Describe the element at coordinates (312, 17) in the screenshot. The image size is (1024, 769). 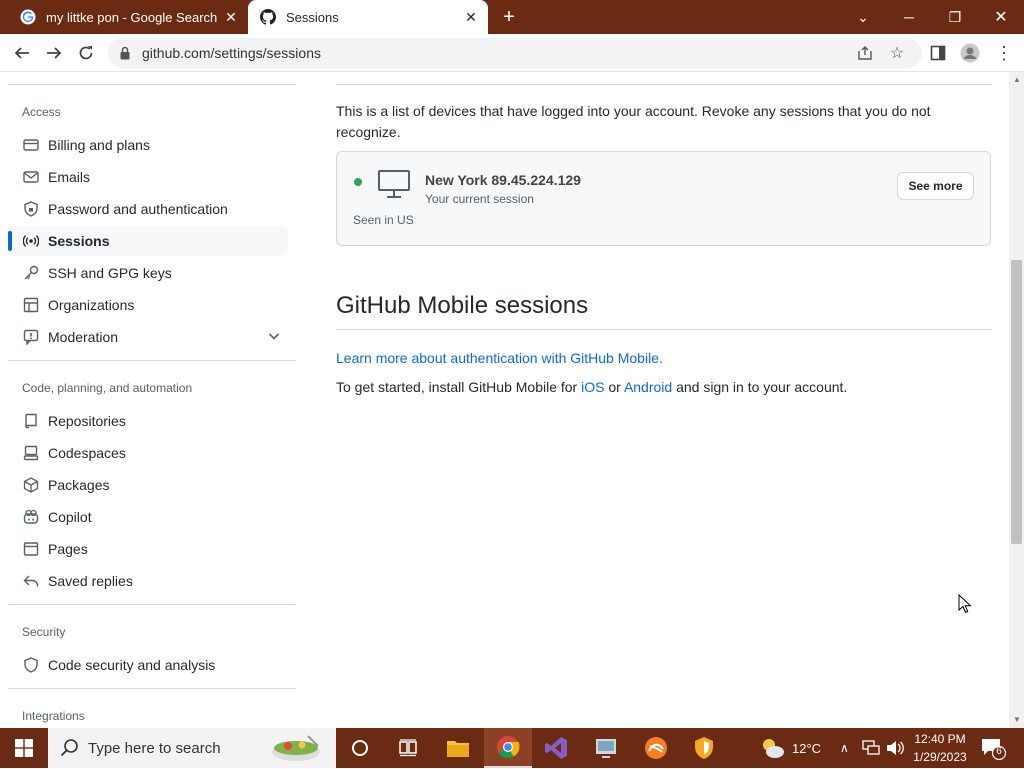
I see `tab-title: Sessions` at that location.